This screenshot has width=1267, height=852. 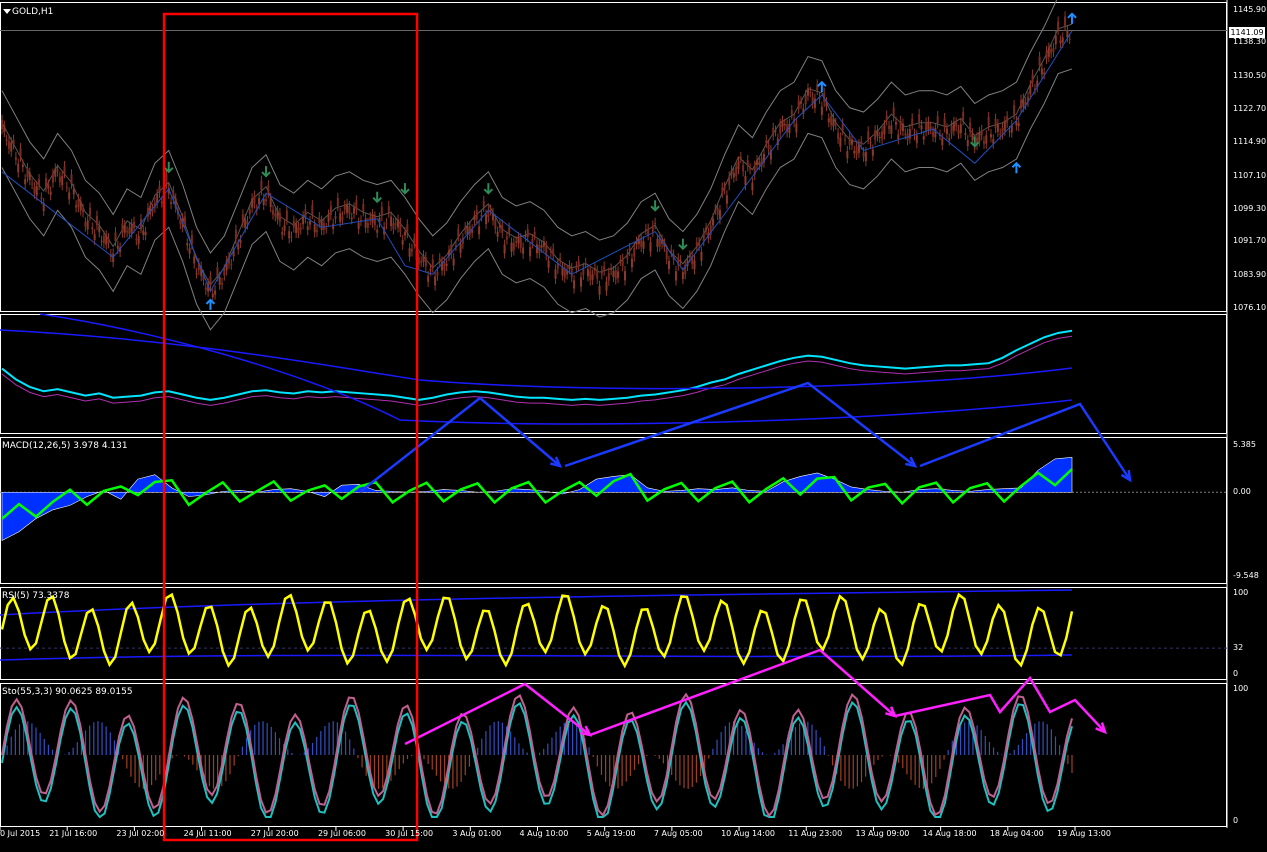 What do you see at coordinates (537, 499) in the screenshot?
I see `macd-histogram` at bounding box center [537, 499].